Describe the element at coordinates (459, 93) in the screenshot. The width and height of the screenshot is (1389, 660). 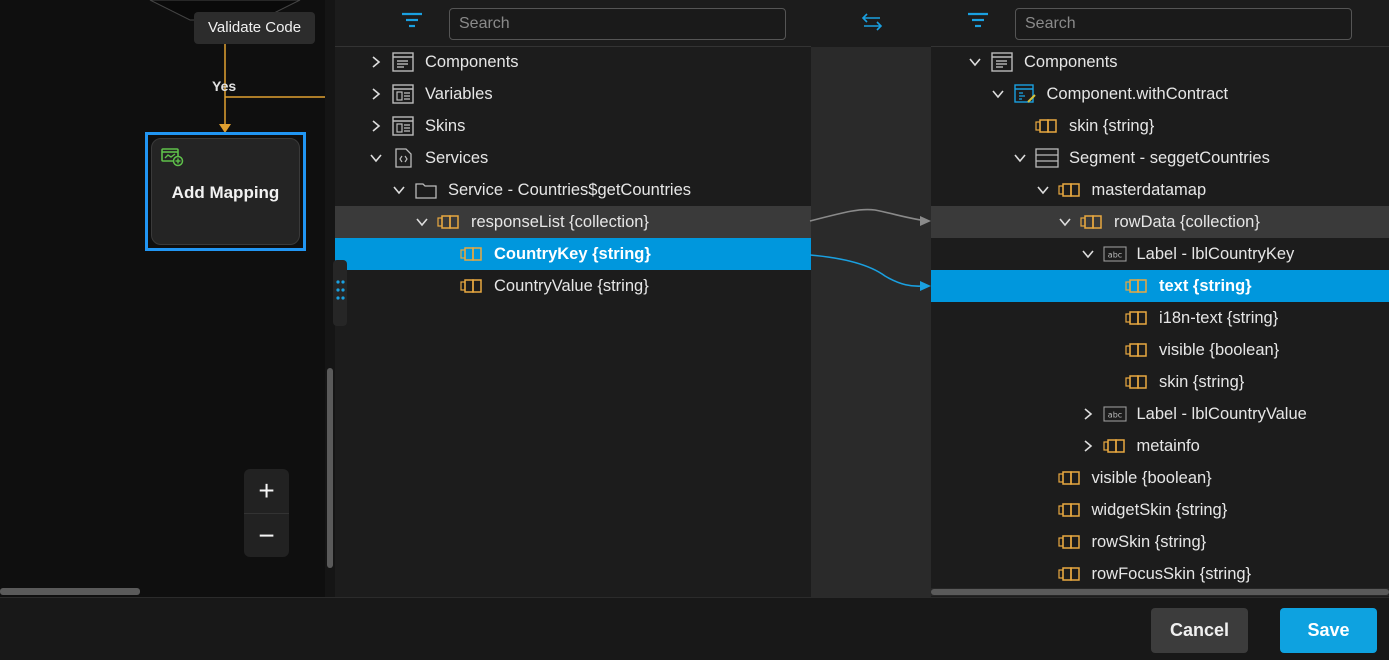
I see `tree-row-label: Variables` at that location.